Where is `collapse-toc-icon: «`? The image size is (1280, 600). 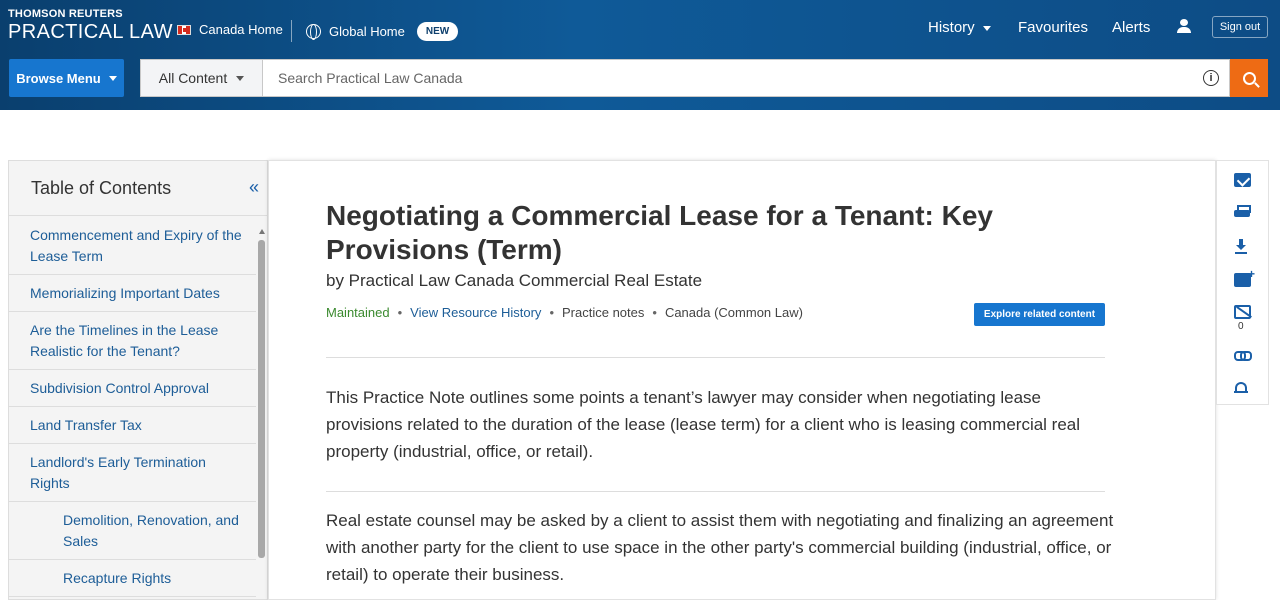
collapse-toc-icon: « is located at coordinates (254, 187).